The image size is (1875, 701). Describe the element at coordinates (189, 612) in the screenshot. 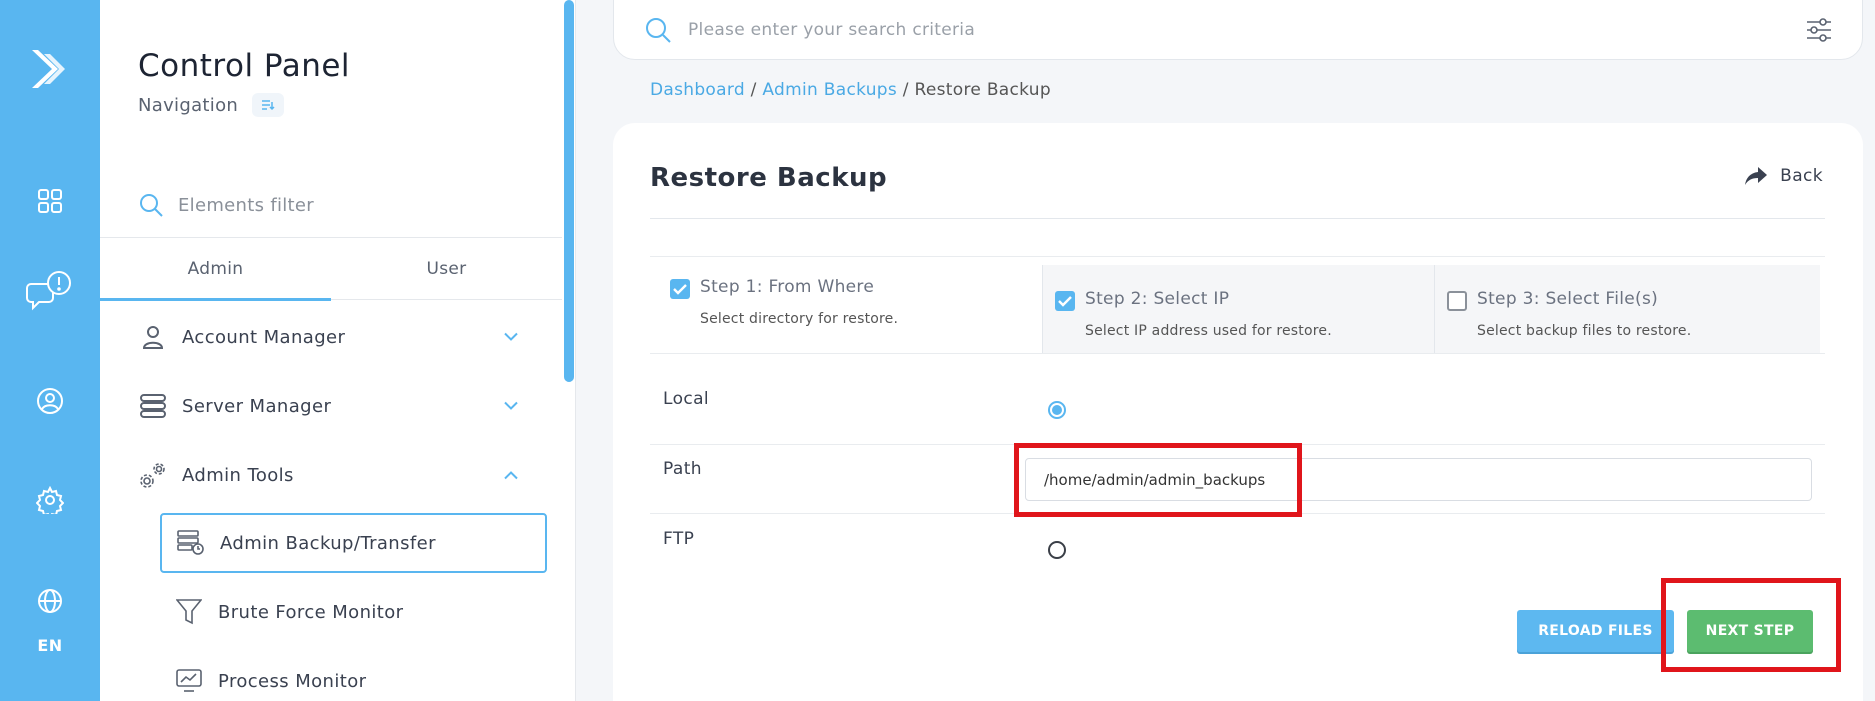

I see `funnel-icon` at that location.